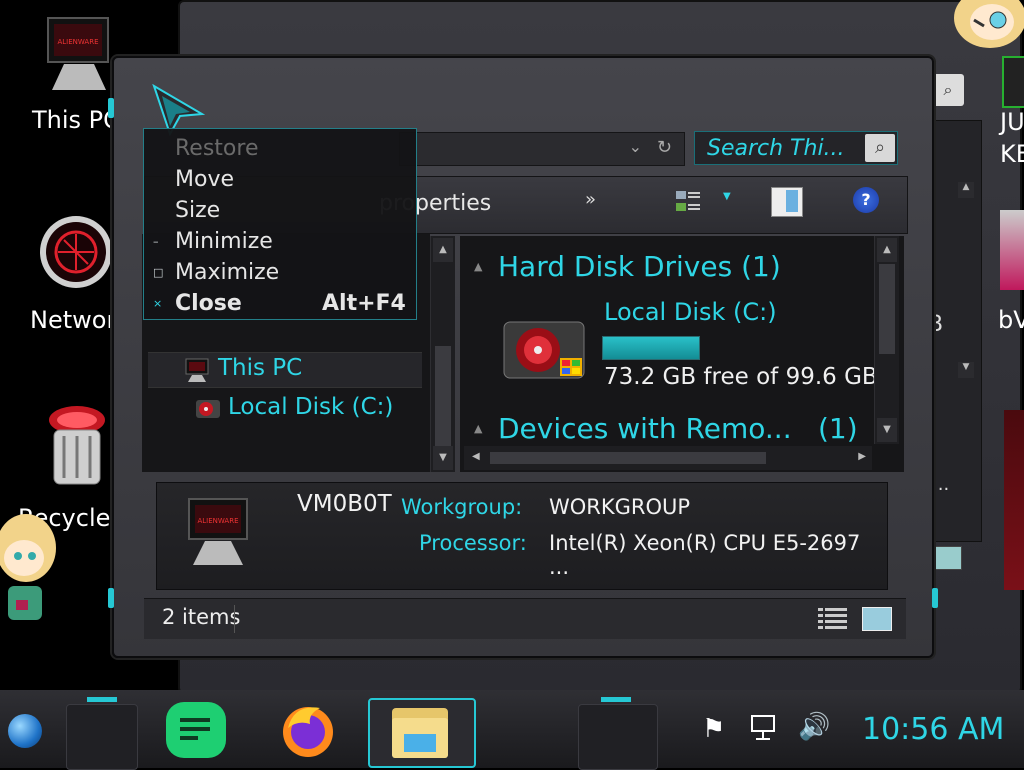 The image size is (1024, 770). I want to click on nav-item-local-disk: Local Disk (C:), so click(285, 409).